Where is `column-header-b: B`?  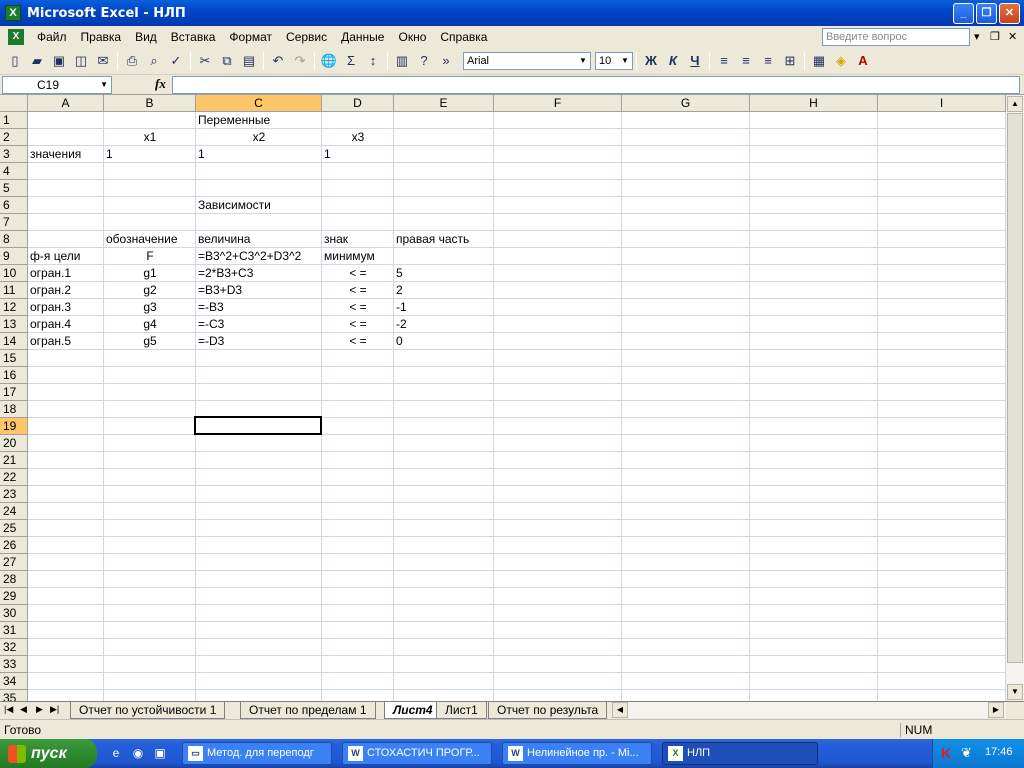 column-header-b: B is located at coordinates (150, 103).